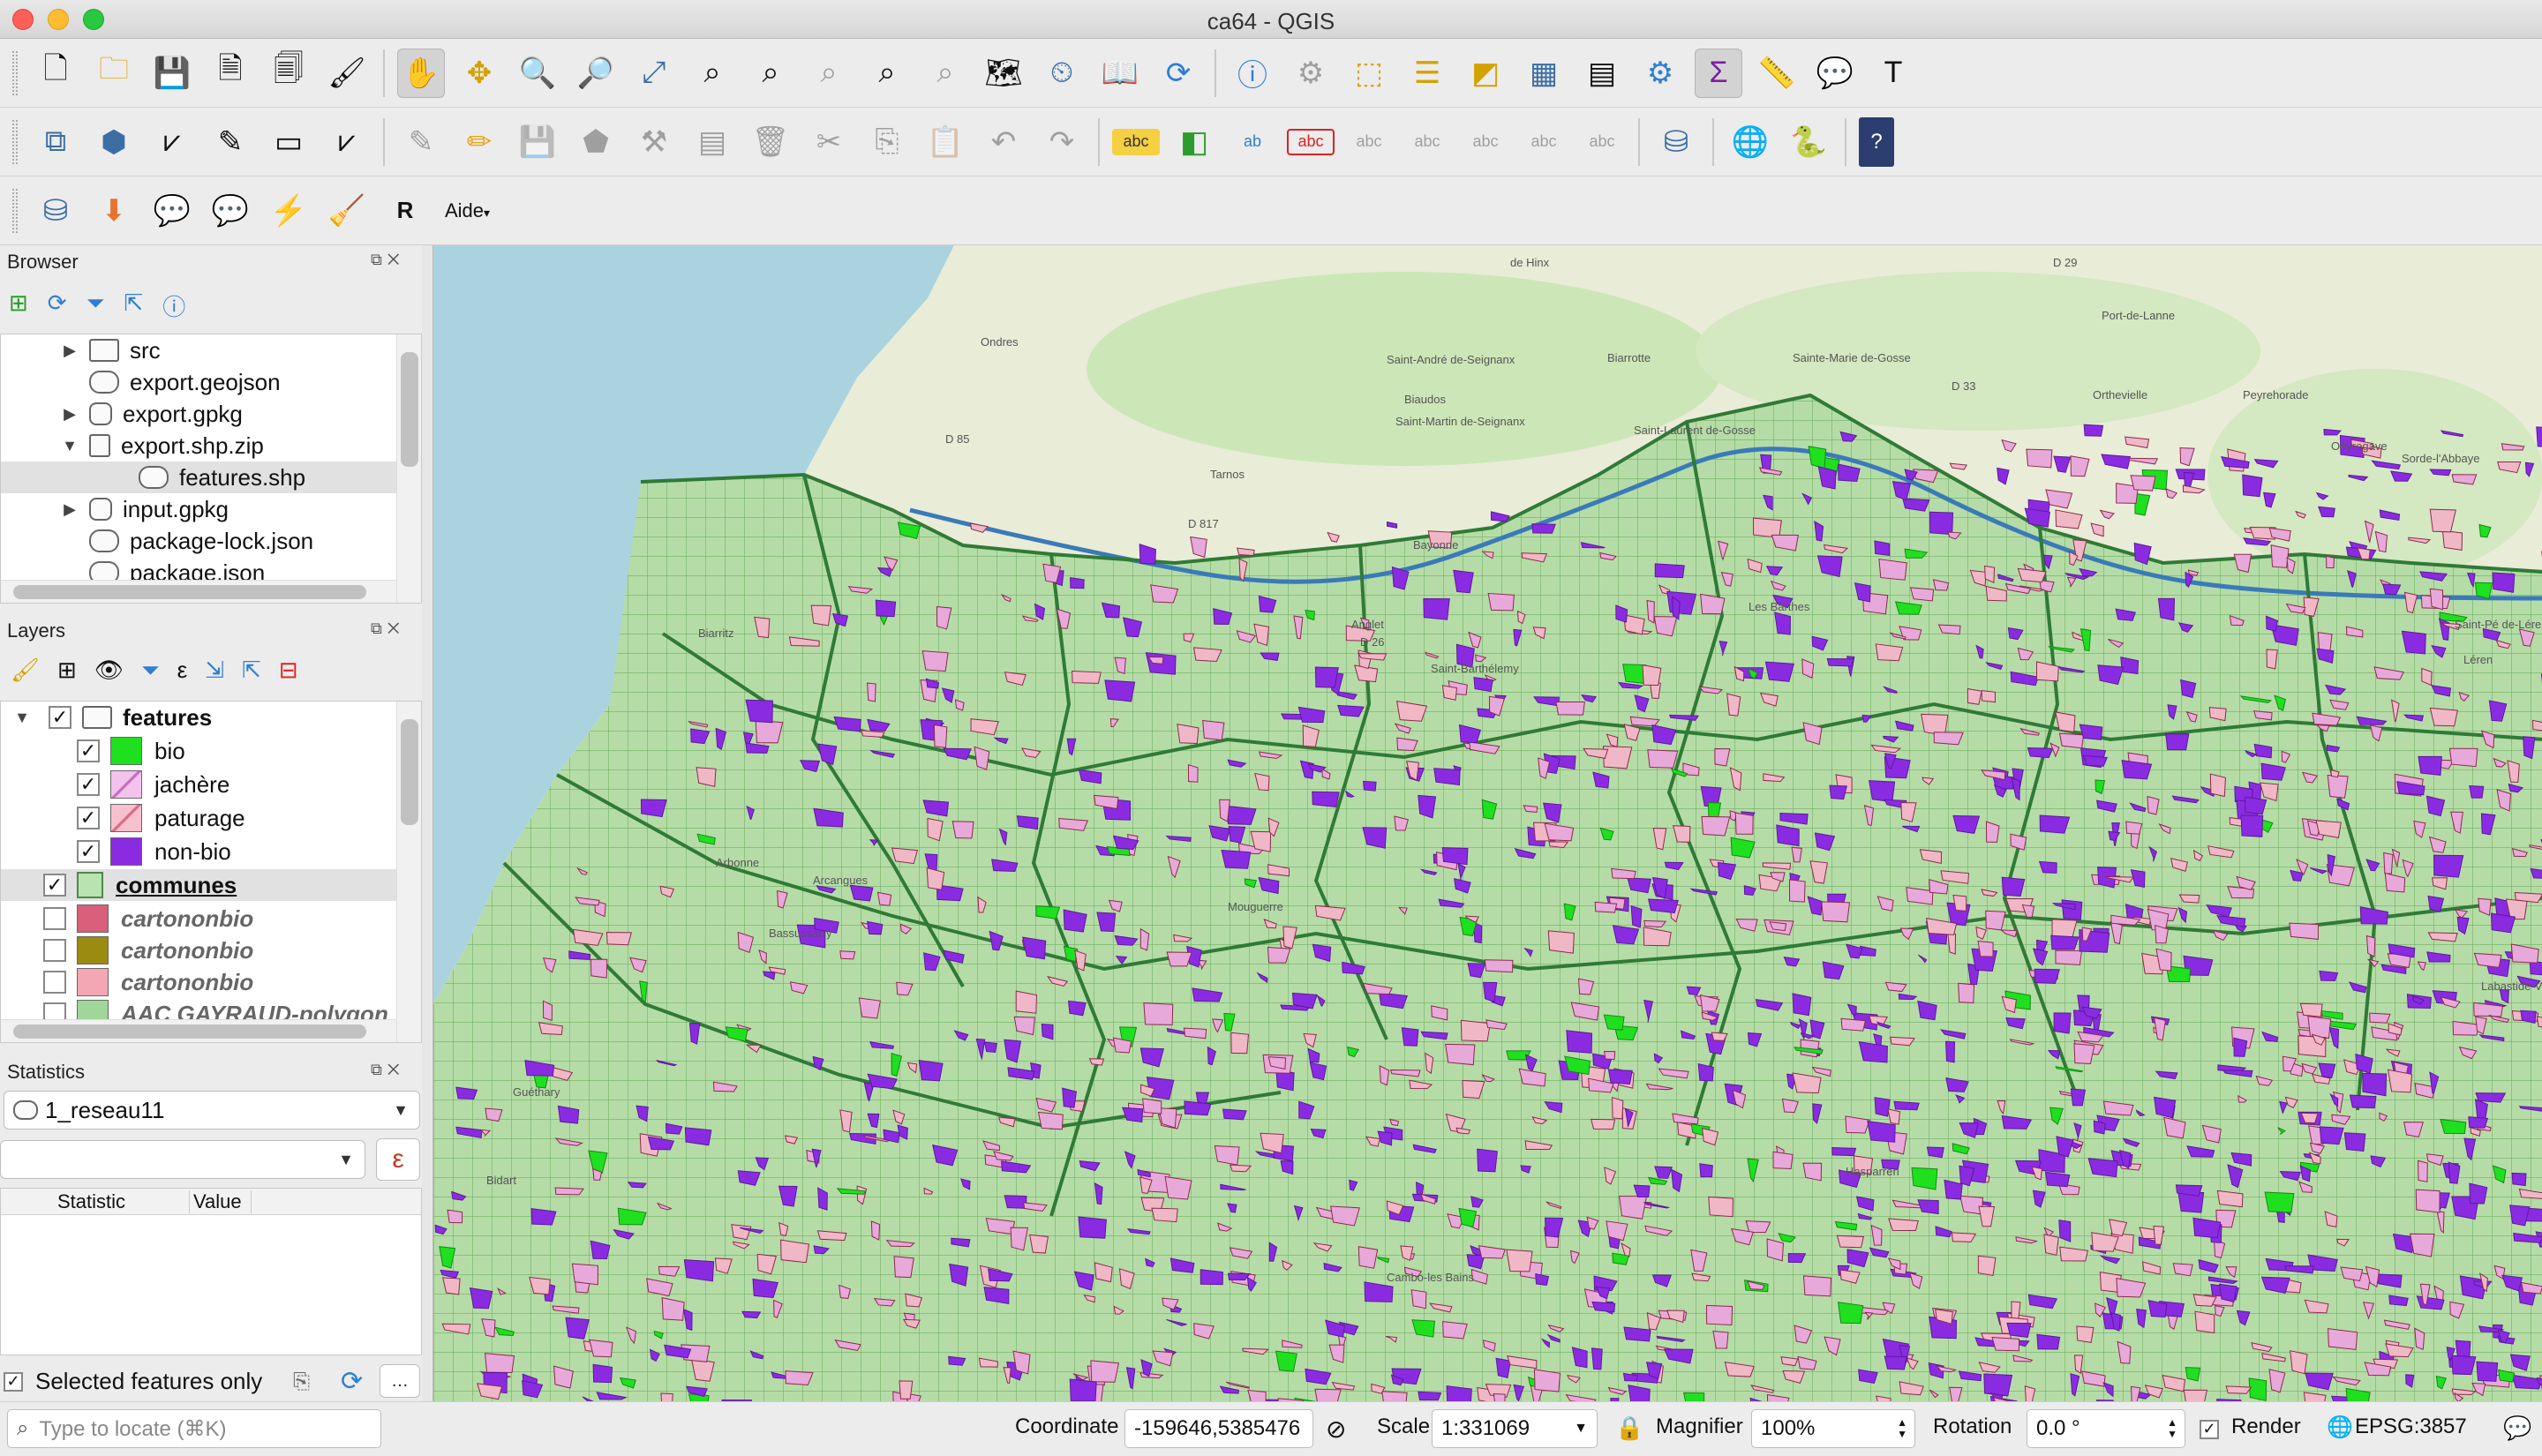 Image resolution: width=2542 pixels, height=1456 pixels. What do you see at coordinates (596, 142) in the screenshot?
I see `add-feature-icon: ⬟` at bounding box center [596, 142].